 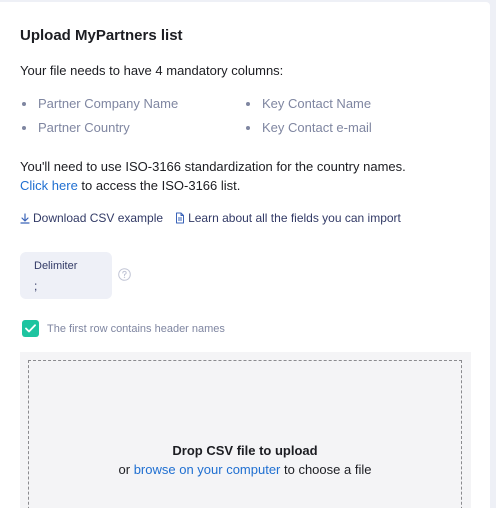 What do you see at coordinates (56, 266) in the screenshot?
I see `delimiter-label: Delimiter` at bounding box center [56, 266].